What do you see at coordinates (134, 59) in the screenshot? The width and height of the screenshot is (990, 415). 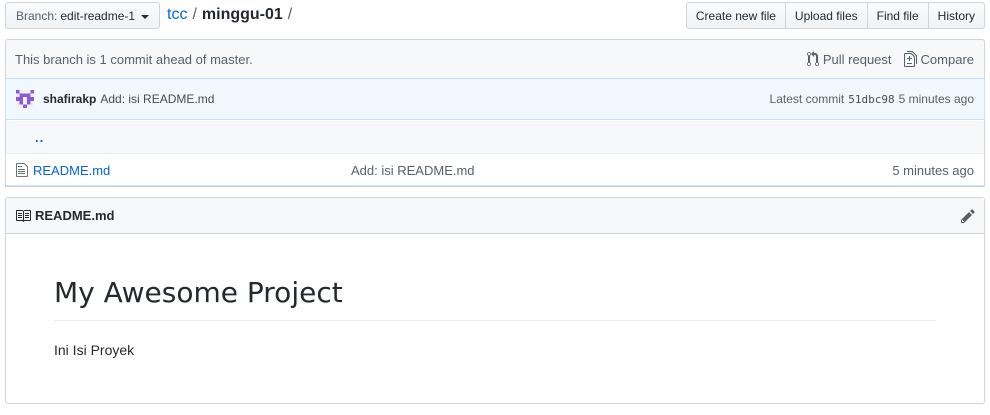 I see `branch-status-message: This branch is 1 commit ahead of master.` at bounding box center [134, 59].